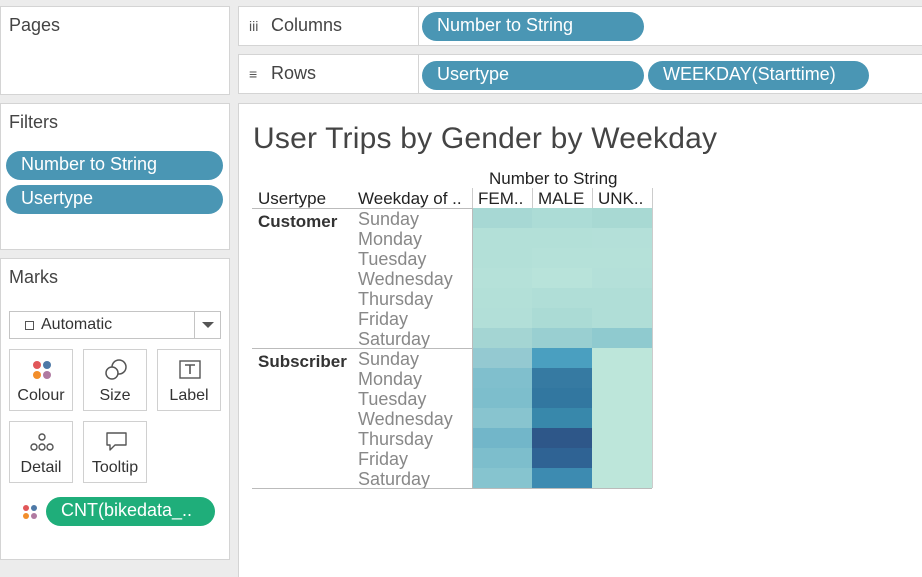 The image size is (922, 577). Describe the element at coordinates (130, 511) in the screenshot. I see `colour-field-pill: CNT(bikedata_..` at that location.